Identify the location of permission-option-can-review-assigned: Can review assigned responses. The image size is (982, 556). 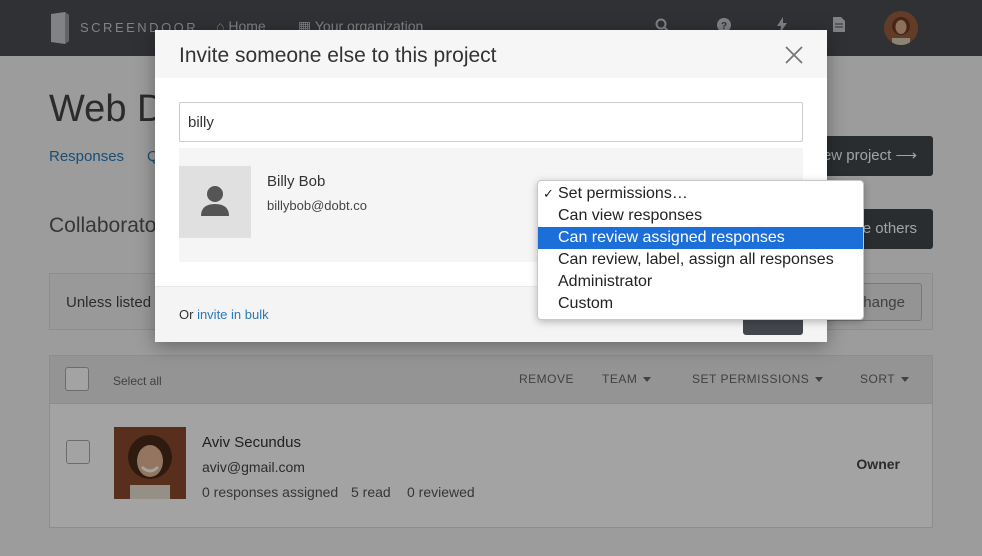
(700, 238).